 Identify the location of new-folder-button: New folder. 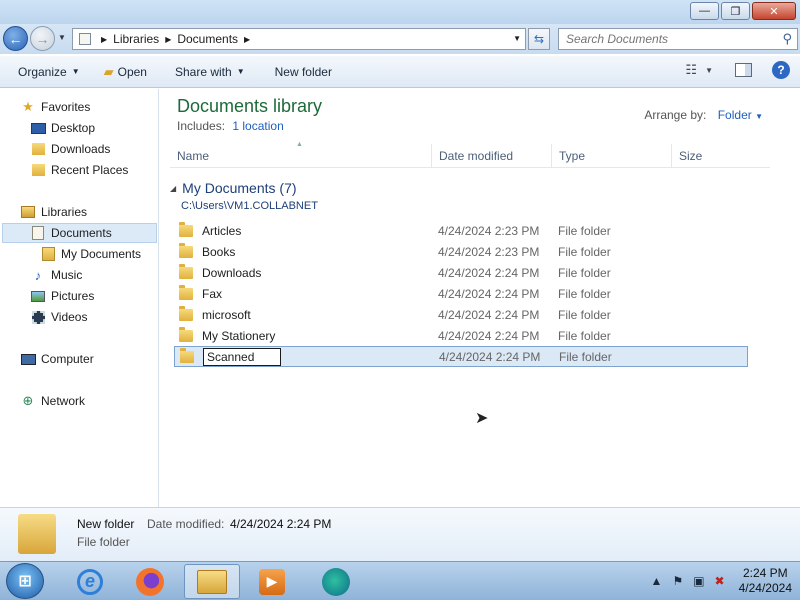
(303, 72).